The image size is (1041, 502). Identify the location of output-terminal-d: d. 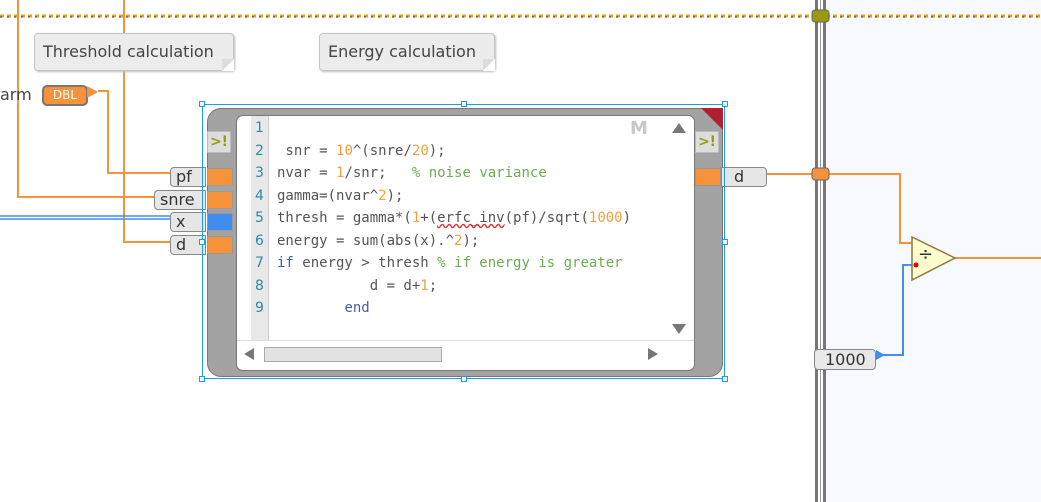
(744, 177).